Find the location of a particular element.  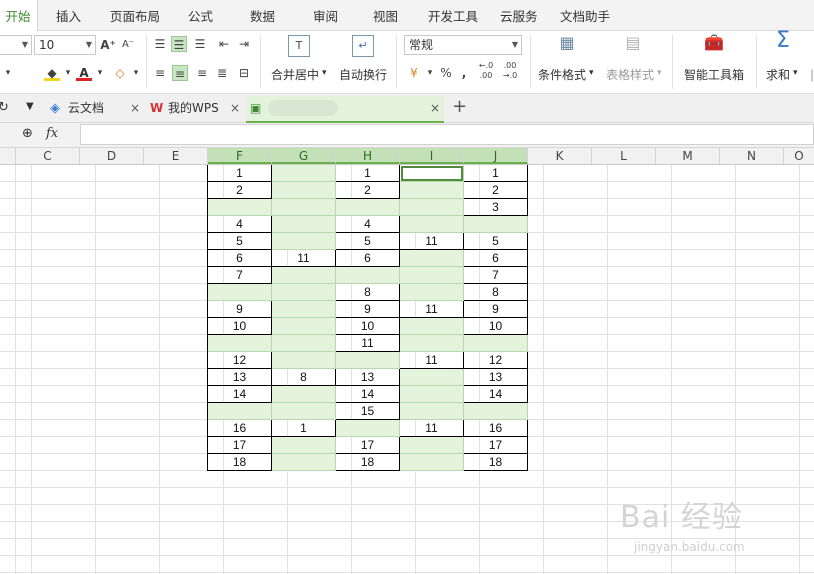

number-format-combo: 常规 ▼ is located at coordinates (463, 45).